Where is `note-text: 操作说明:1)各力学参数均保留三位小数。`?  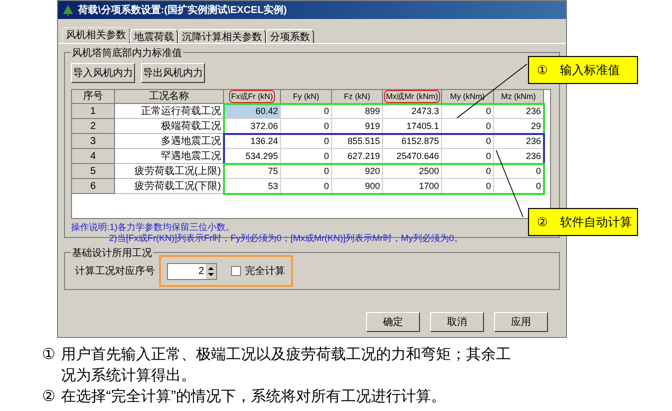
note-text: 操作说明:1)各力学参数均保留三位小数。 is located at coordinates (153, 227).